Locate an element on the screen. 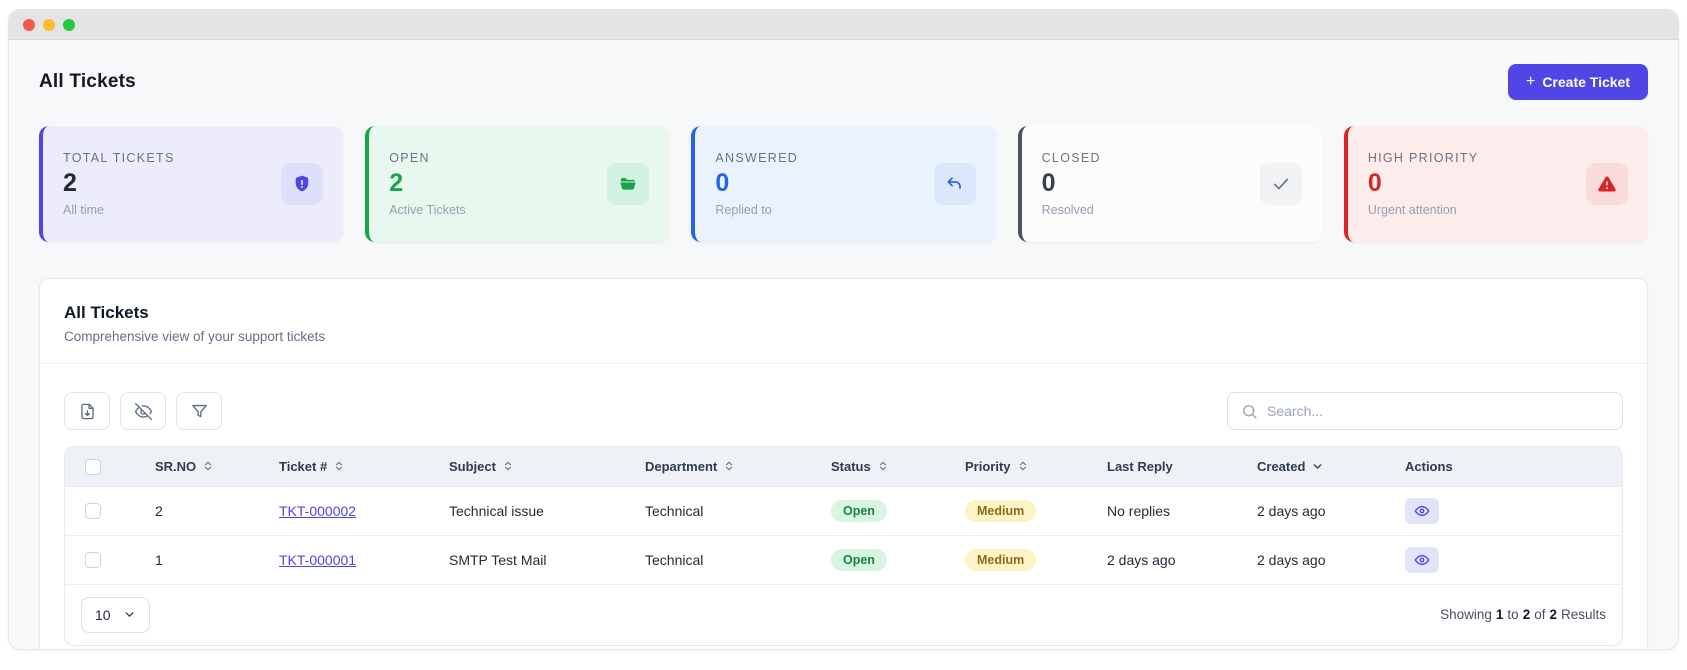  column-header-status: Status is located at coordinates (886, 466).